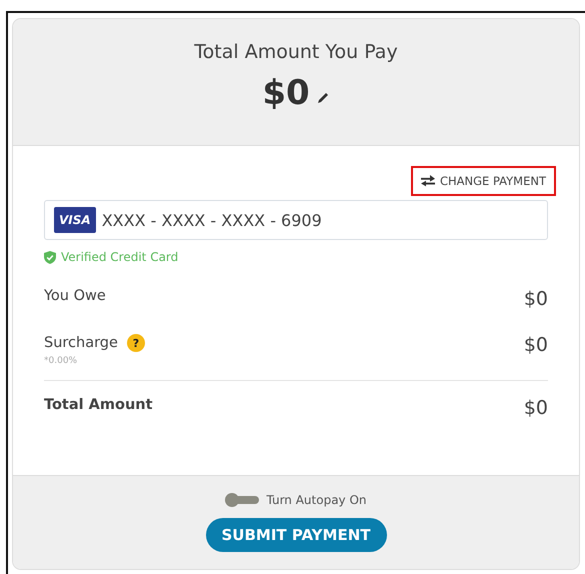  I want to click on autopay-label: Turn Autopay On, so click(316, 500).